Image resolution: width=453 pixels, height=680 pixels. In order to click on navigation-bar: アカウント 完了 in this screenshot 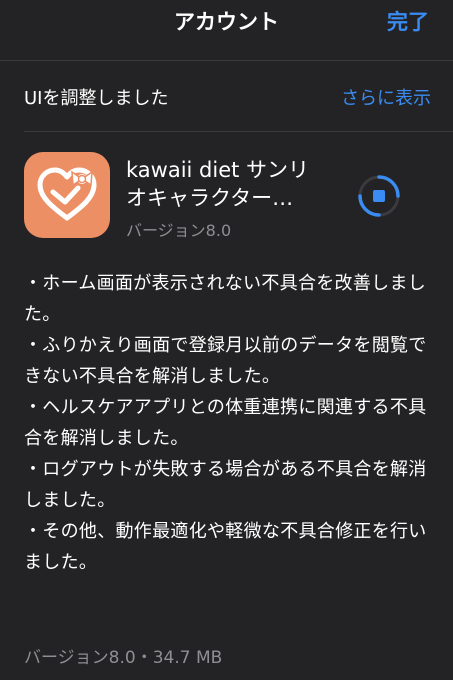, I will do `click(226, 22)`.